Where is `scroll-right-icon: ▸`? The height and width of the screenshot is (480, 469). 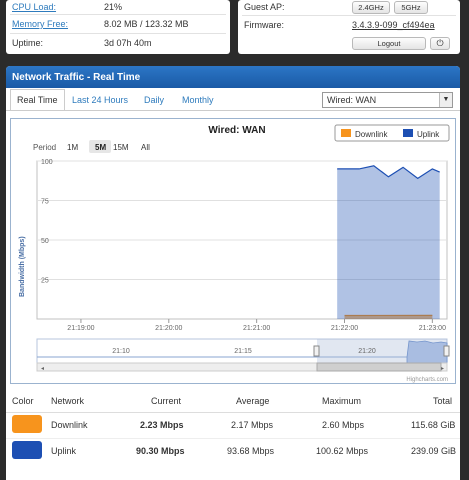 scroll-right-icon: ▸ is located at coordinates (442, 369).